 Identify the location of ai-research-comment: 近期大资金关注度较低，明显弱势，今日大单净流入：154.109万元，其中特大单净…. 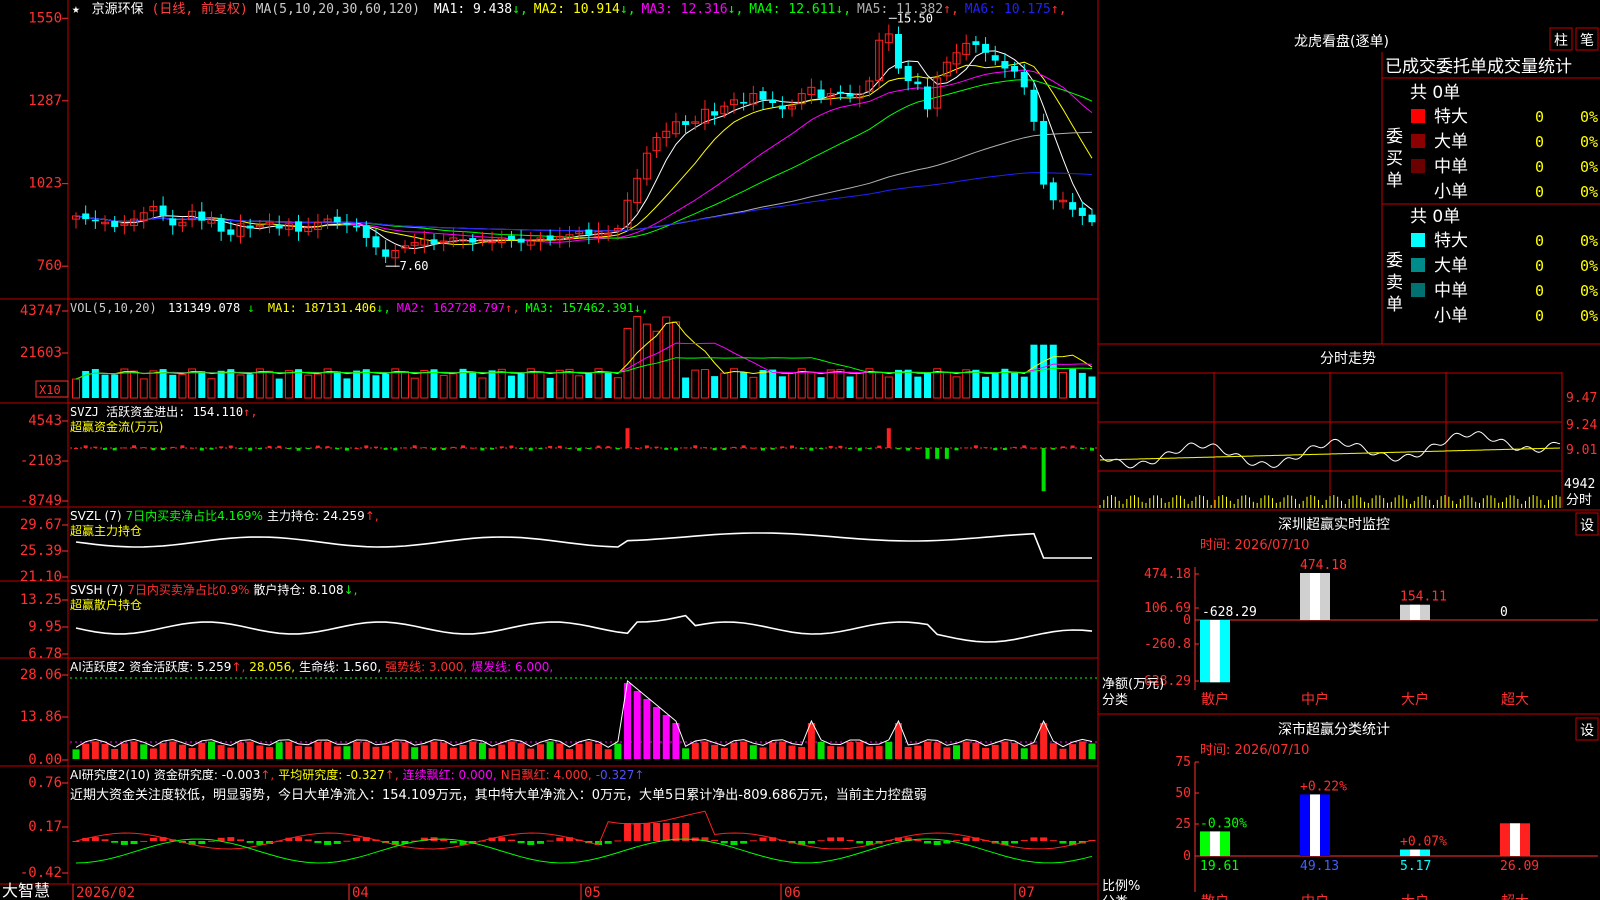
(498, 795).